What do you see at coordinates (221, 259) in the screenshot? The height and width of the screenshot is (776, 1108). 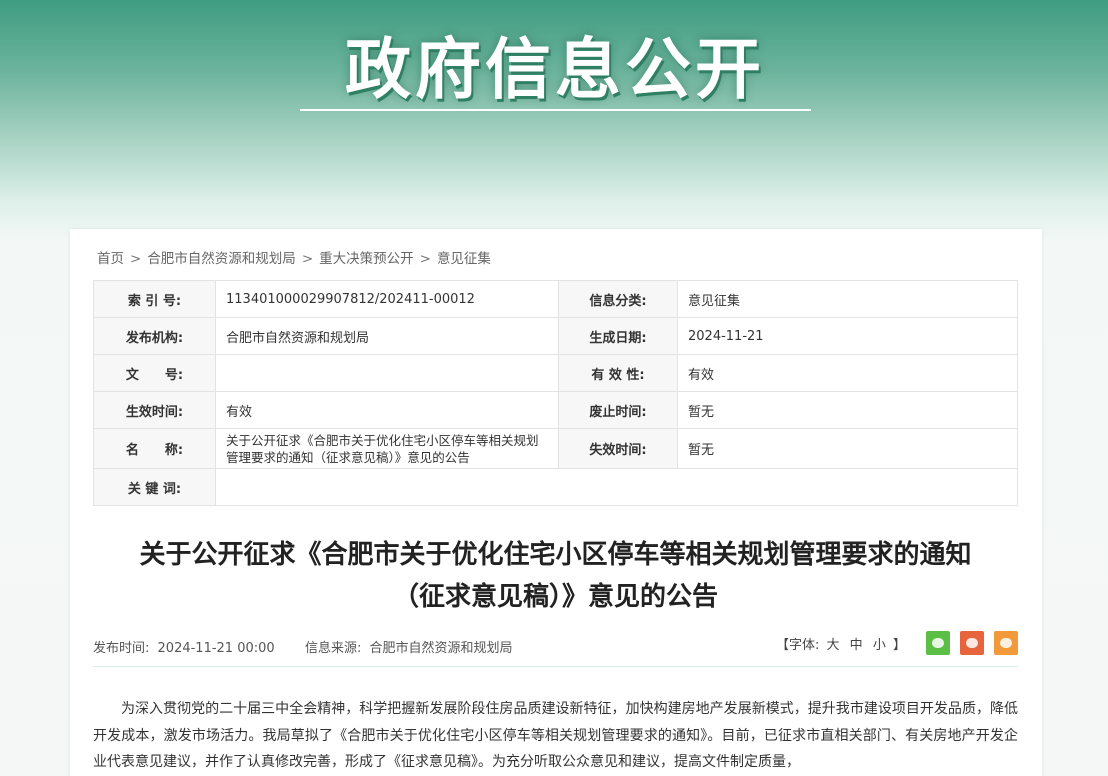 I see `breadcrumb-bureau: 合肥市自然资源和规划局` at bounding box center [221, 259].